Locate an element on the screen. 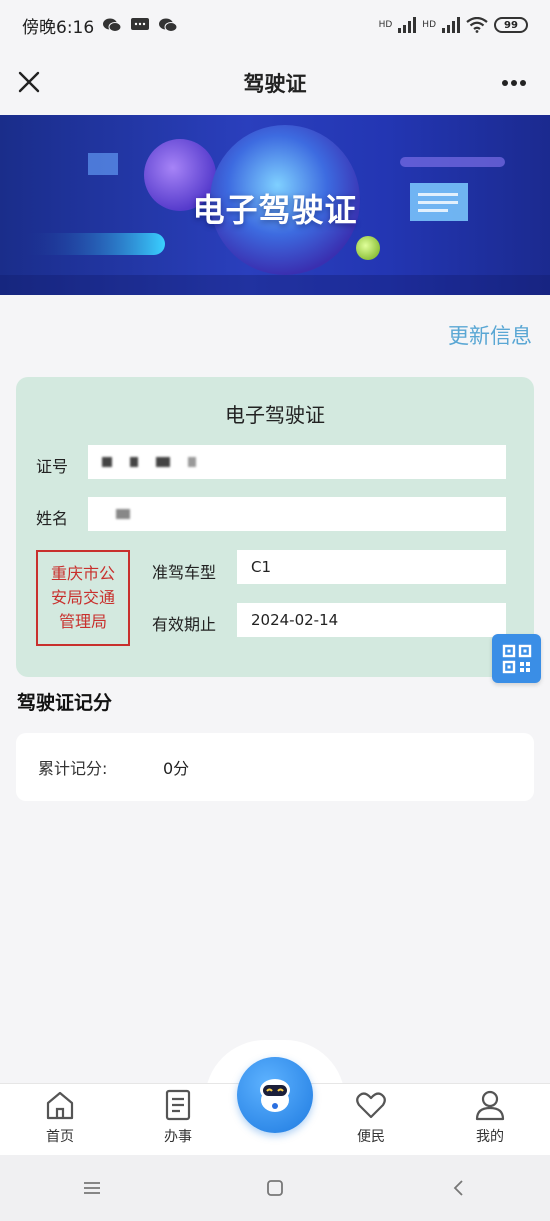 This screenshot has height=1221, width=550. qr-code-icon is located at coordinates (516, 658).